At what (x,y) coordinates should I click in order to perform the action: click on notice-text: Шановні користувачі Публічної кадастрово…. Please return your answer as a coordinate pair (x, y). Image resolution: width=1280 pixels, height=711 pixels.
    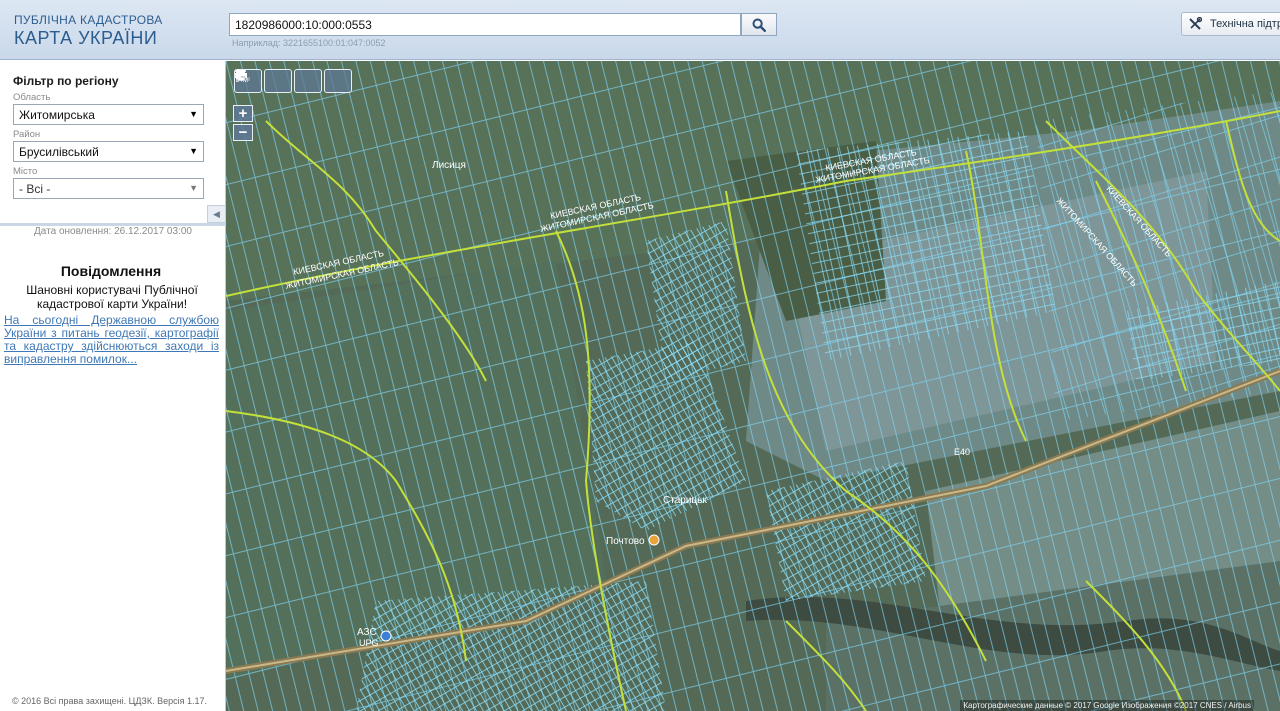
    Looking at the image, I should click on (112, 297).